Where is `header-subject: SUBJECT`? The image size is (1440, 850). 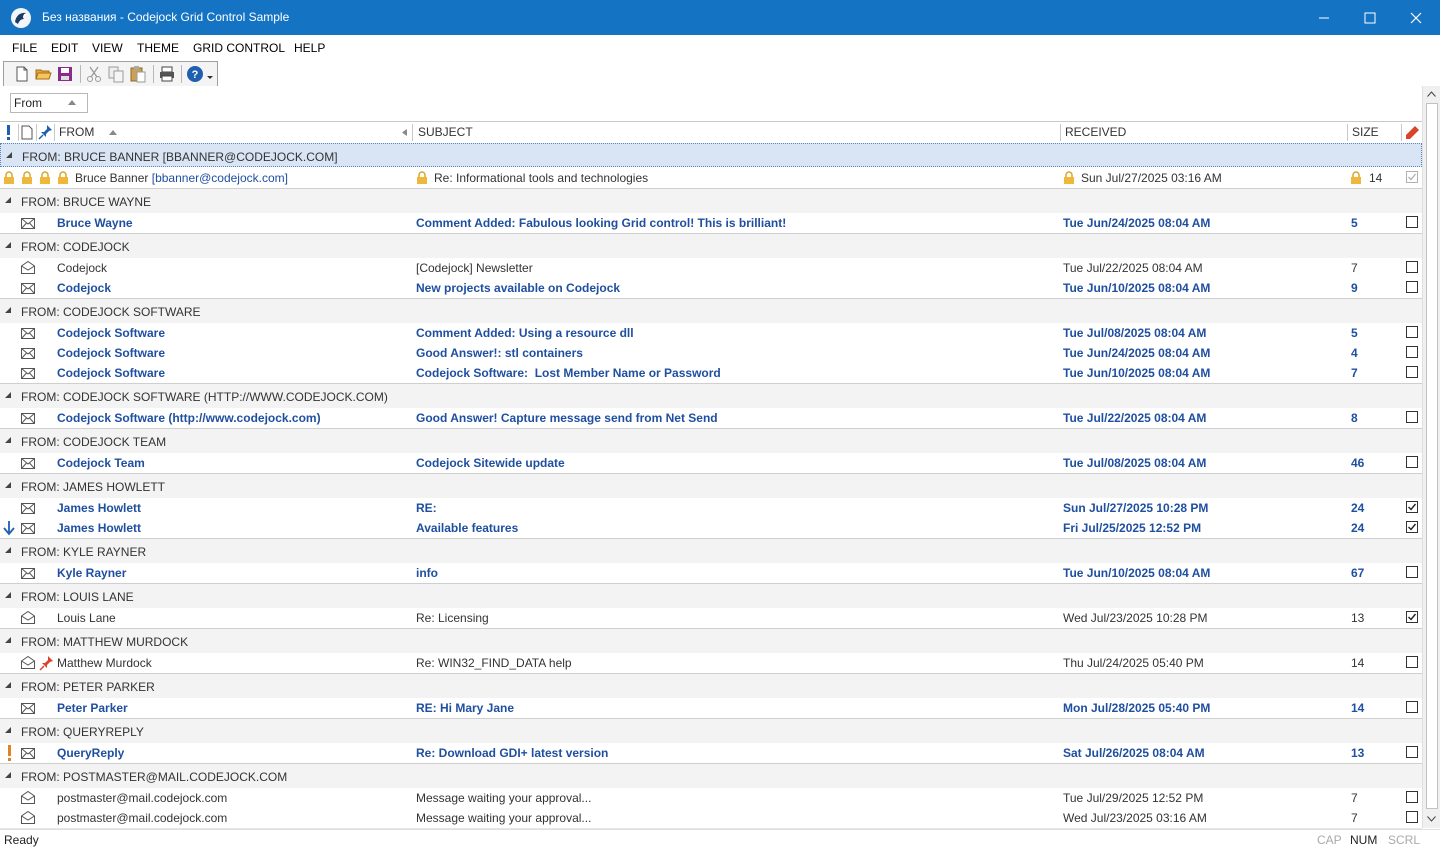
header-subject: SUBJECT is located at coordinates (736, 132).